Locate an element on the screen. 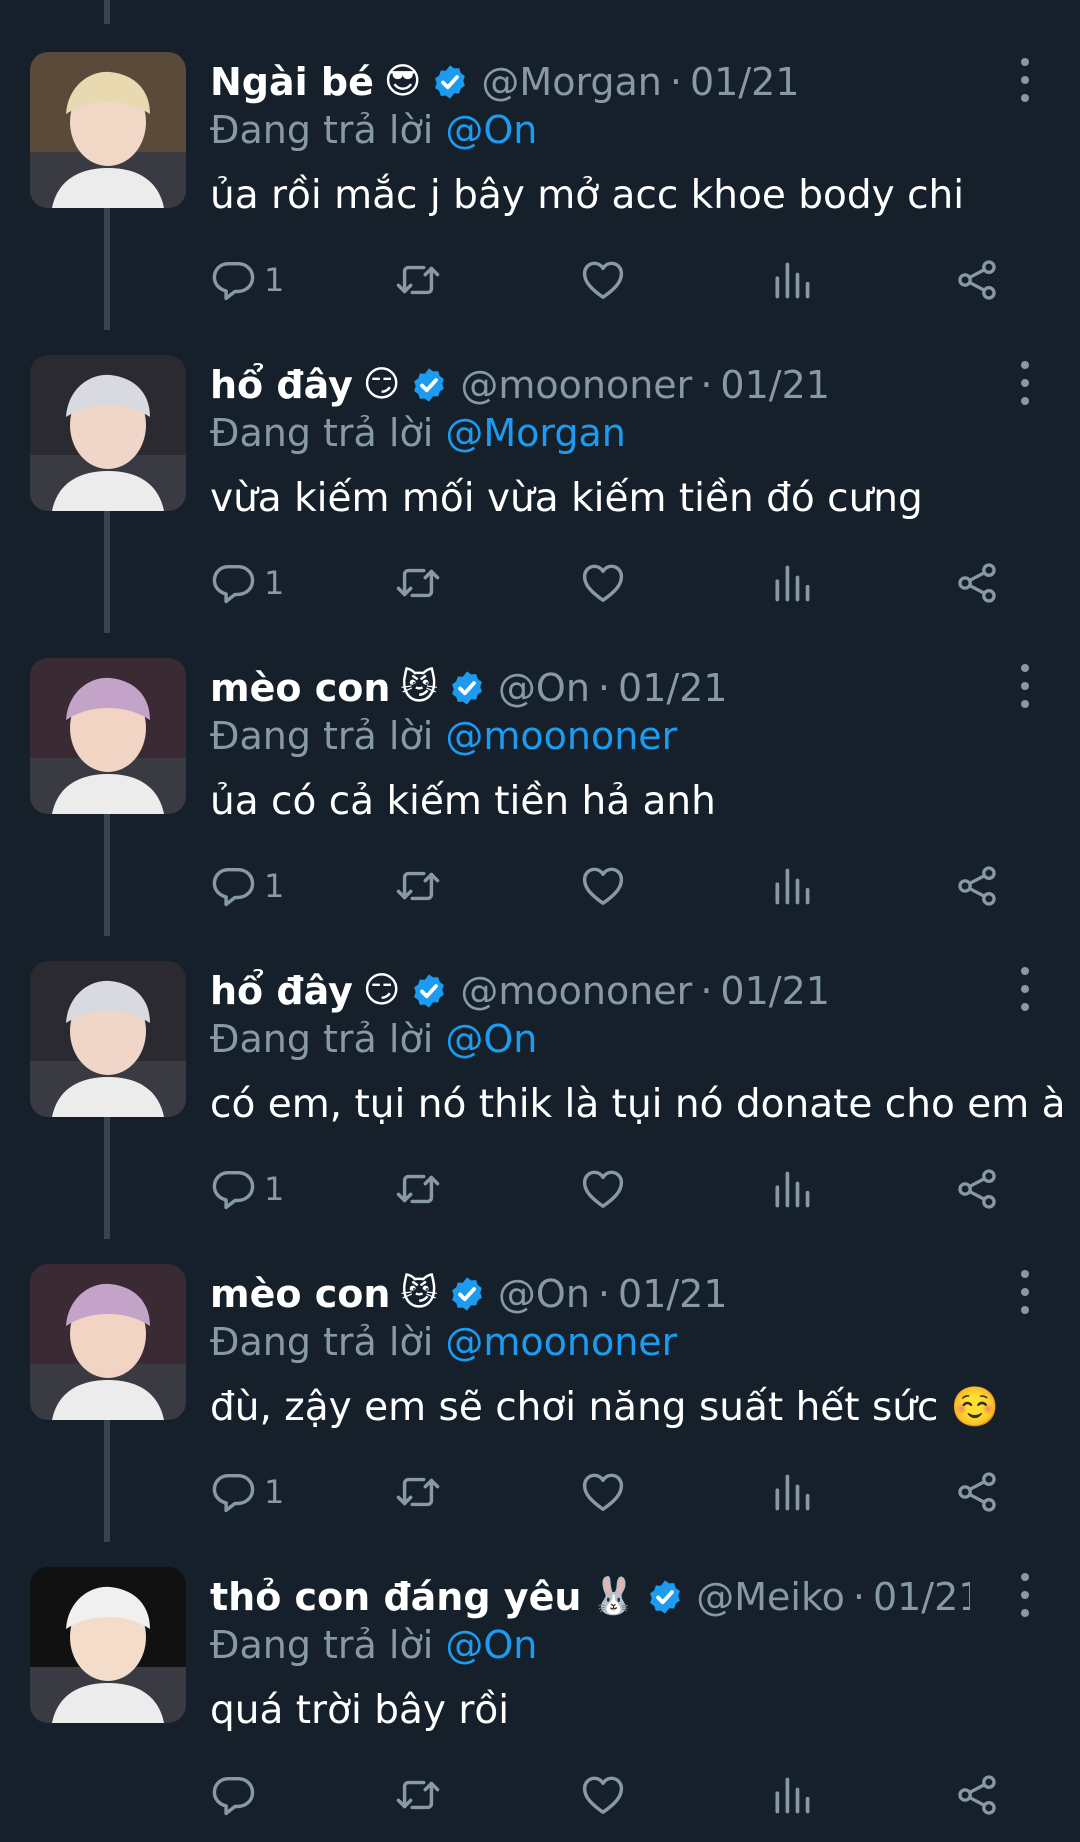 This screenshot has width=1080, height=1842. tweet-text: quá trời bây rồi is located at coordinates (360, 1710).